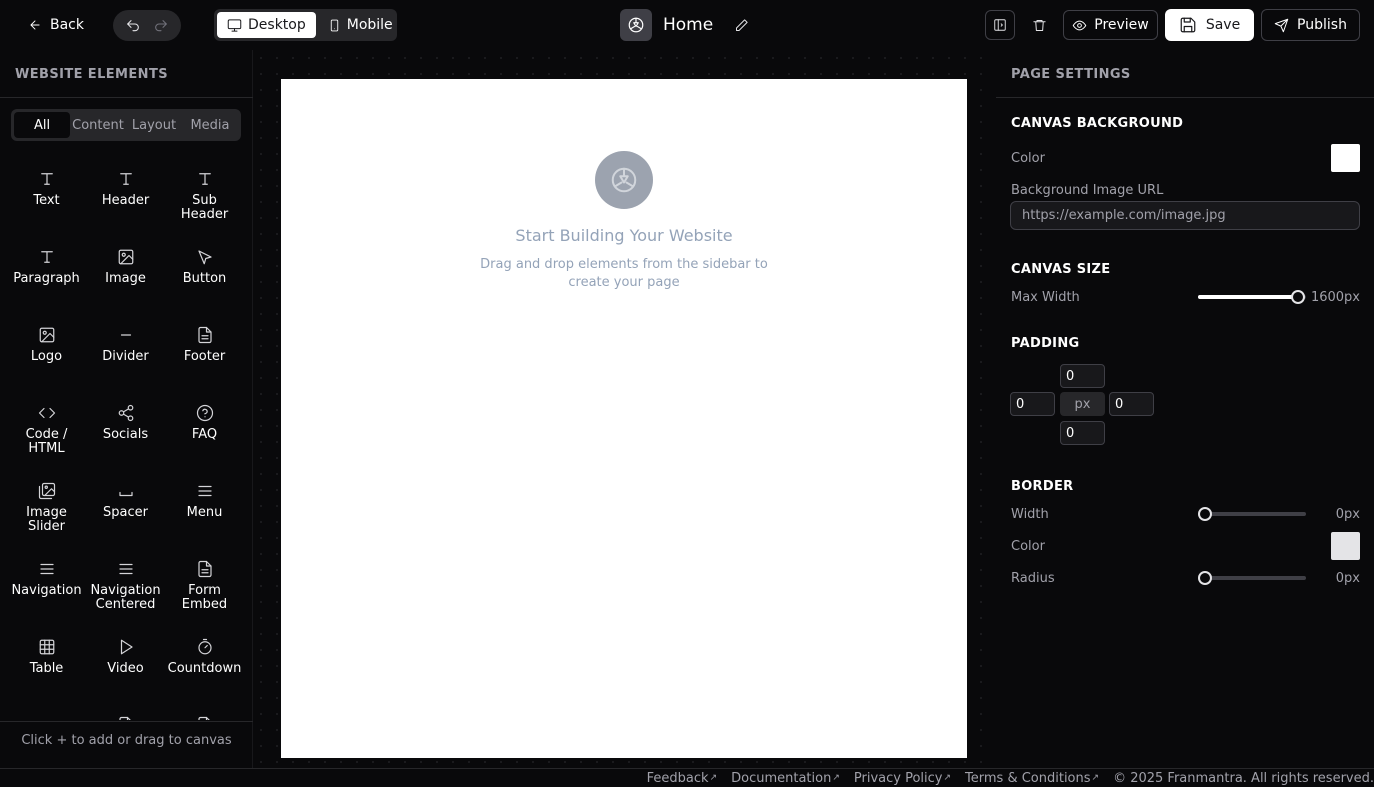 The height and width of the screenshot is (787, 1374). I want to click on element-tile-text: Text, so click(46, 193).